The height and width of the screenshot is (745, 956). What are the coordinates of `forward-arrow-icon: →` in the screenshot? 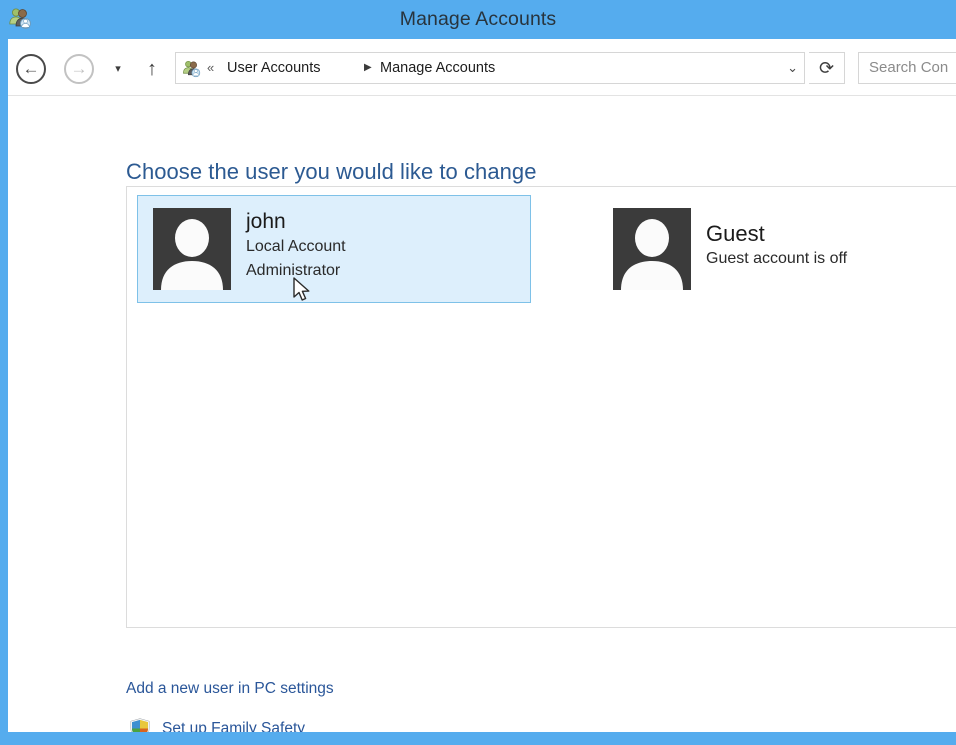 It's located at (79, 68).